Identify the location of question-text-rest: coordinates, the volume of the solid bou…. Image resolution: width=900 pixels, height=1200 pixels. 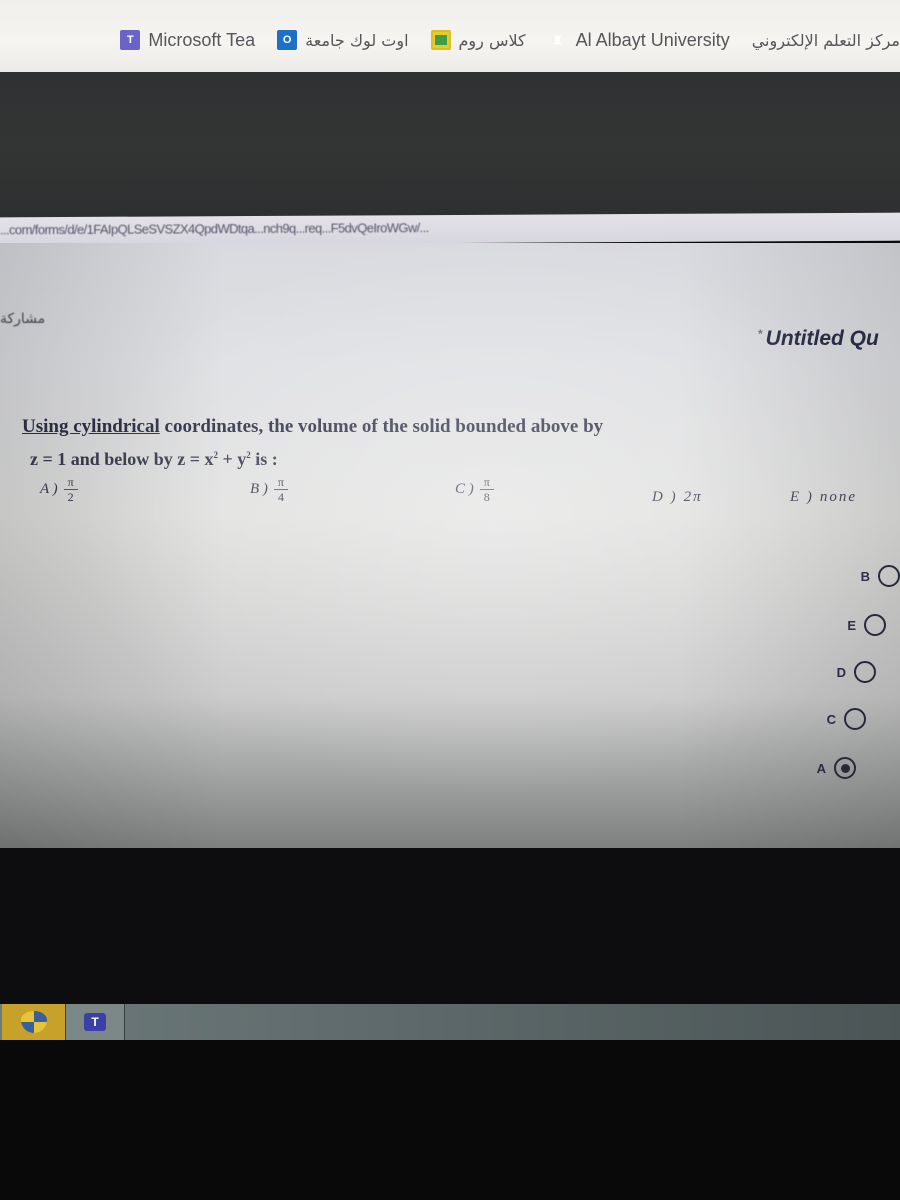
(381, 426).